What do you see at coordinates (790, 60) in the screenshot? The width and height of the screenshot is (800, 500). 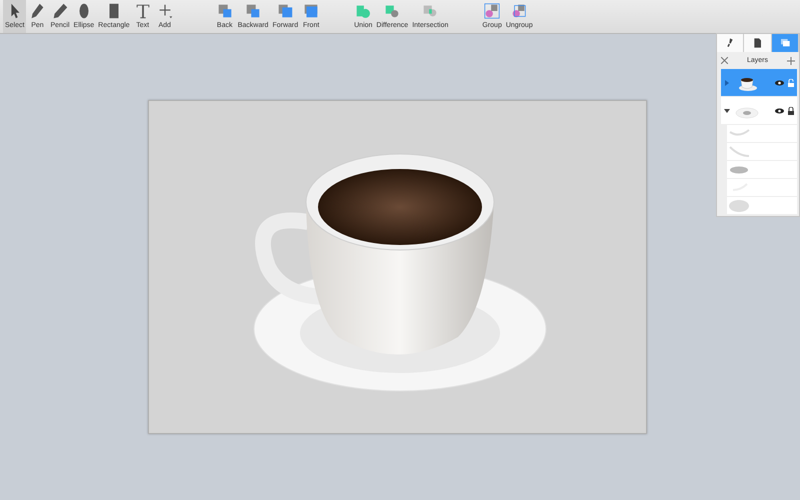 I see `add-icon` at bounding box center [790, 60].